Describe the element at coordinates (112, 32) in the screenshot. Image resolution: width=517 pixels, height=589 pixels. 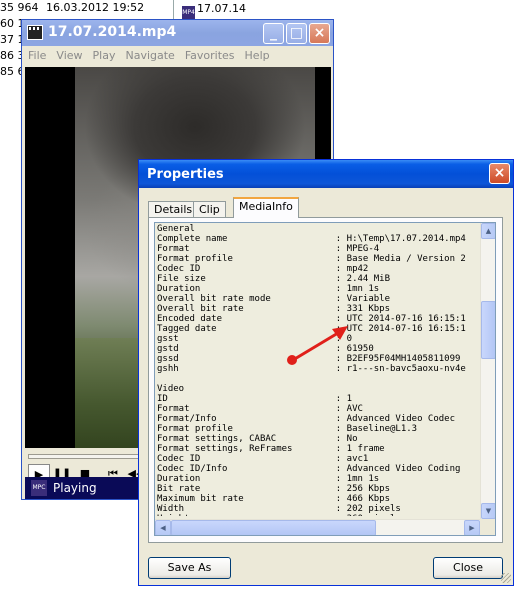
I see `player-title: 17.07.2014.mp4` at that location.